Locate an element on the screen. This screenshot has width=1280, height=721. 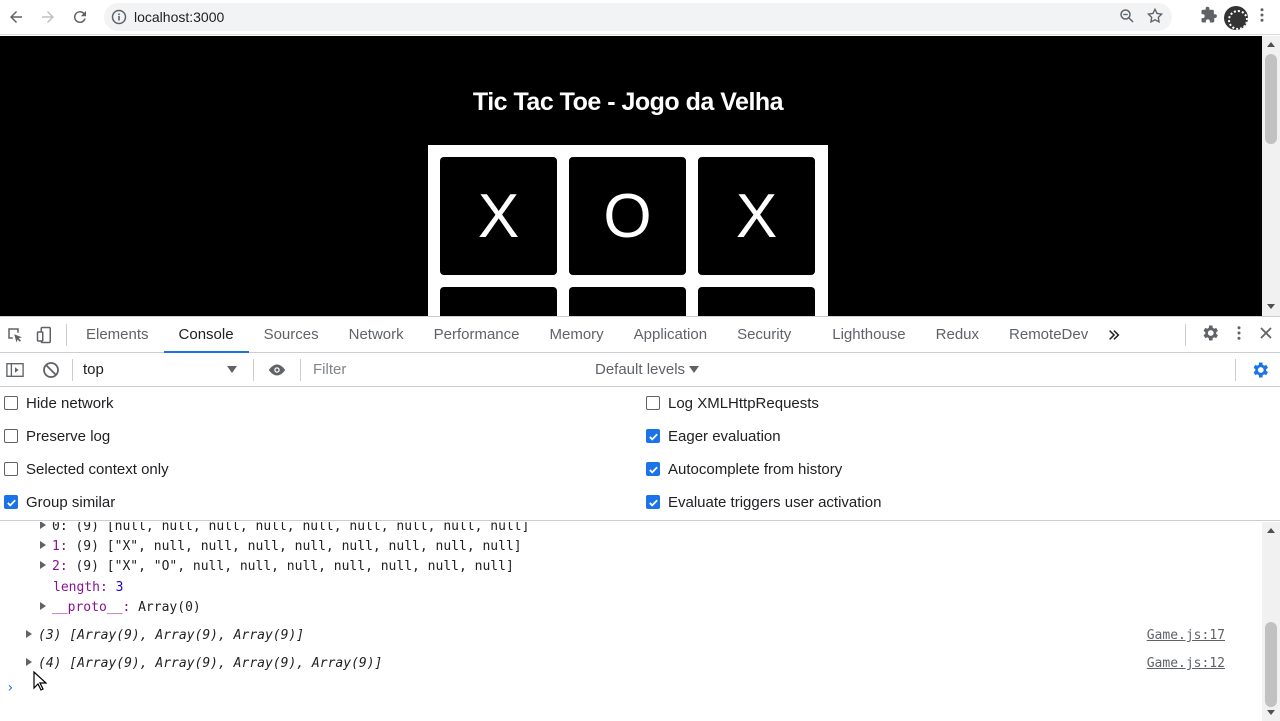
clear-console-icon is located at coordinates (51, 370).